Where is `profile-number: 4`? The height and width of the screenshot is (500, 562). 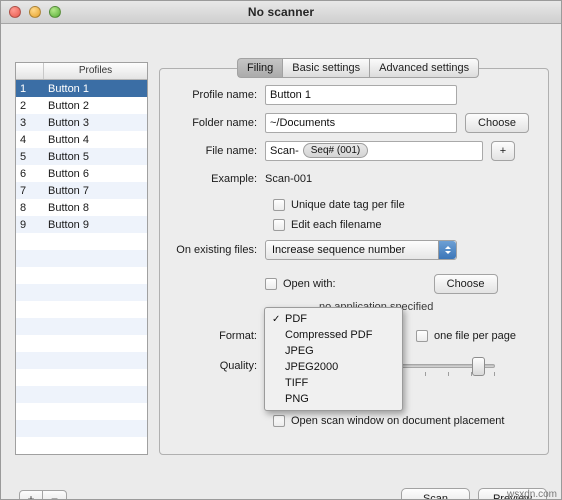 profile-number: 4 is located at coordinates (23, 139).